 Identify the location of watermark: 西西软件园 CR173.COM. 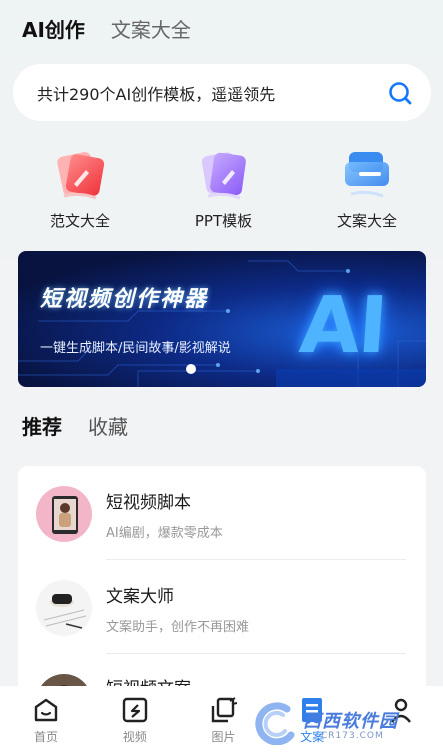
(338, 723).